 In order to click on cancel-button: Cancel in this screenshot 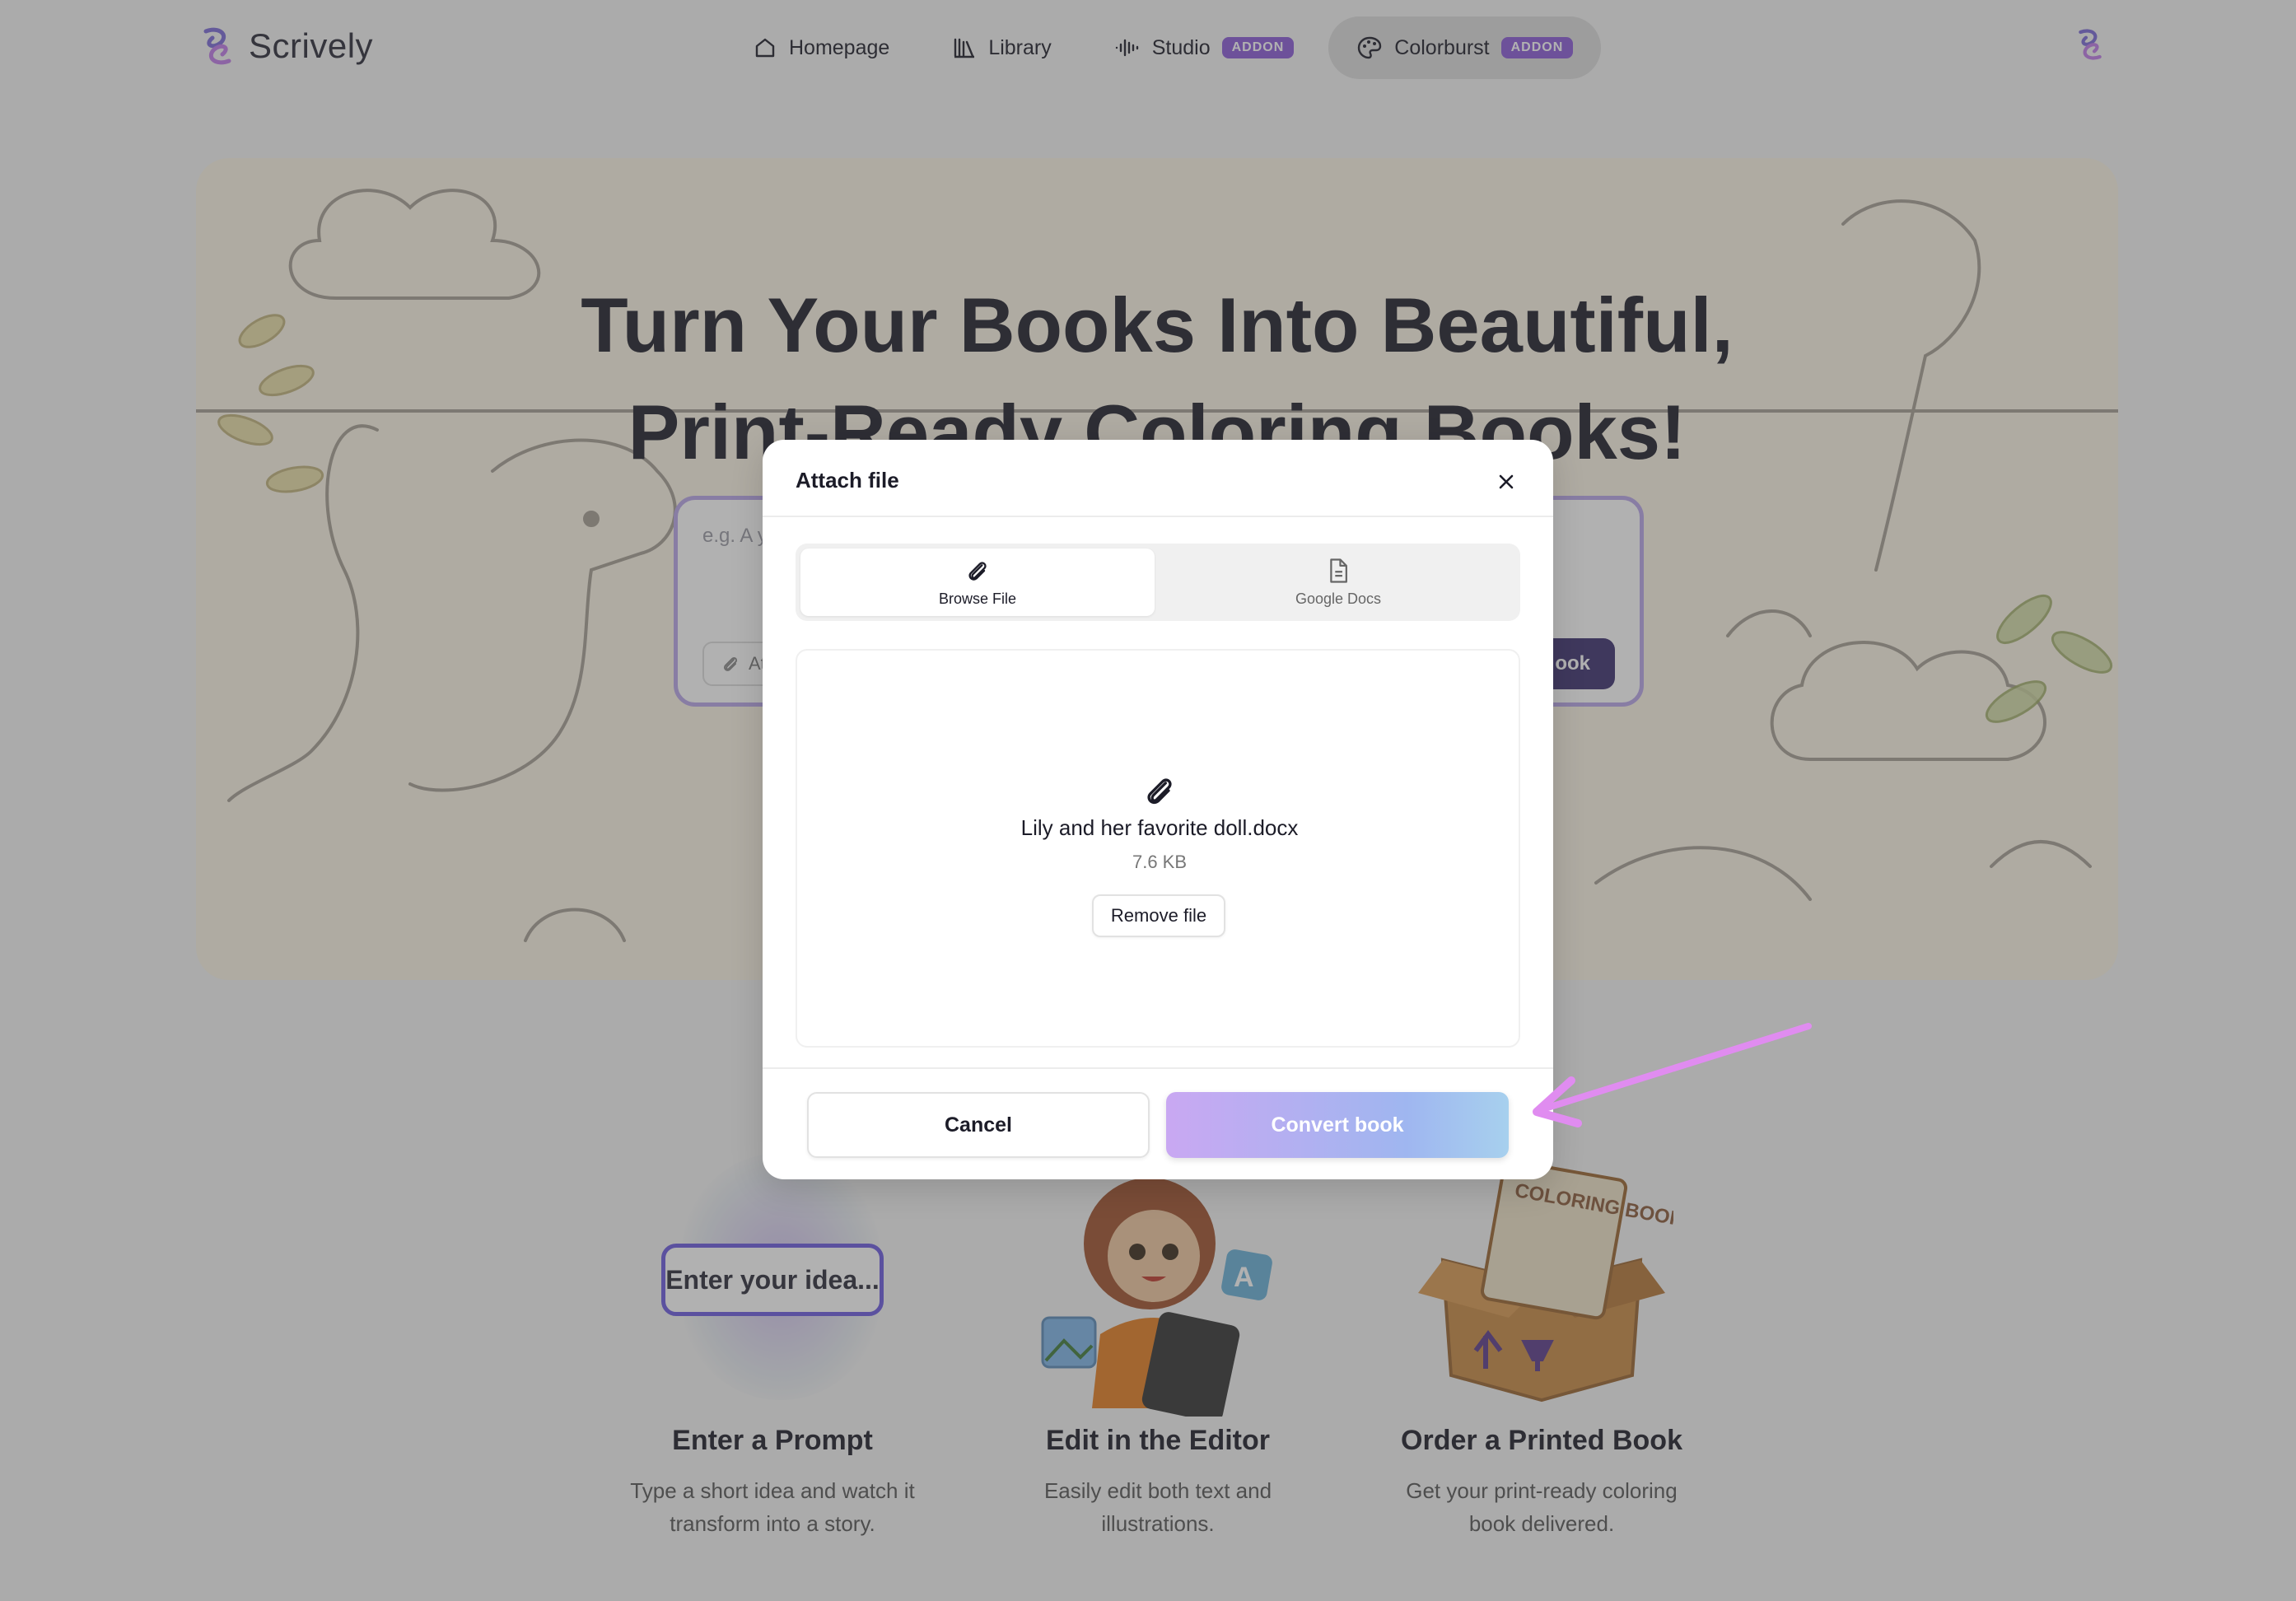, I will do `click(978, 1125)`.